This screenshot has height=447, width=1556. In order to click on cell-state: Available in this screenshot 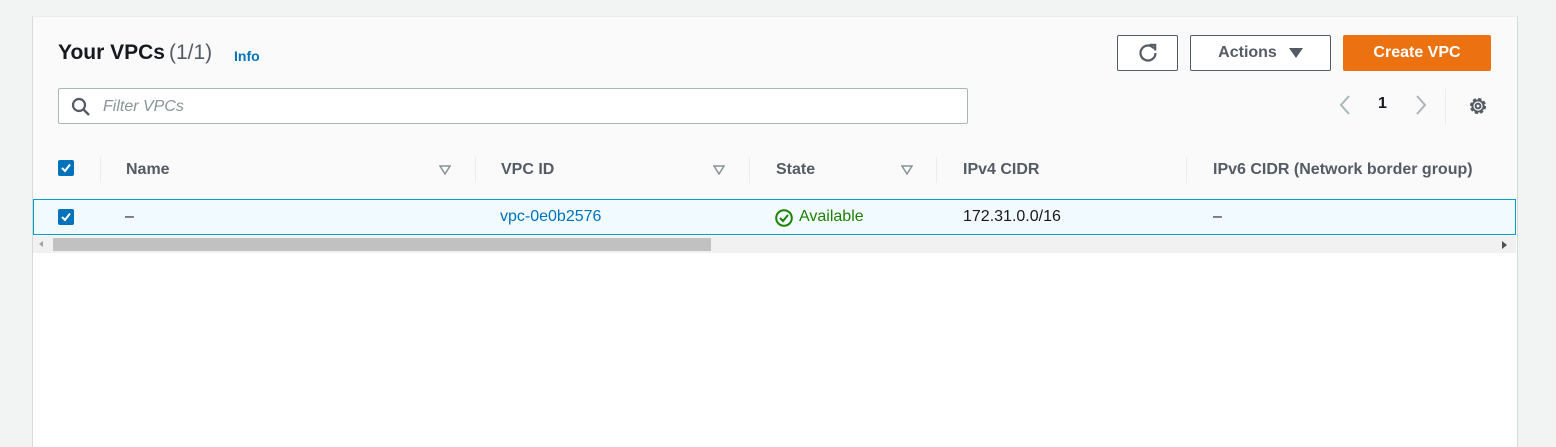, I will do `click(831, 216)`.